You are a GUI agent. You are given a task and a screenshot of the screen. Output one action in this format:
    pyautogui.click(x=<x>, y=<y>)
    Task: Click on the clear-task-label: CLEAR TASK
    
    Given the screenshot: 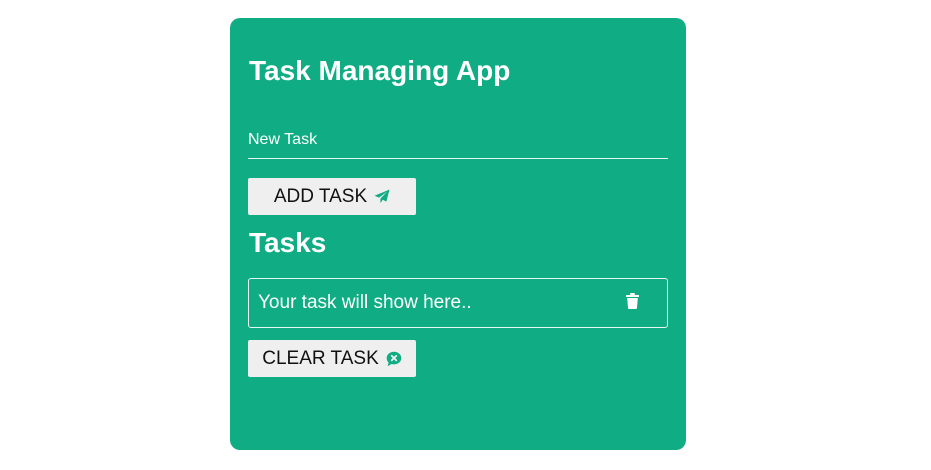 What is the action you would take?
    pyautogui.click(x=320, y=358)
    